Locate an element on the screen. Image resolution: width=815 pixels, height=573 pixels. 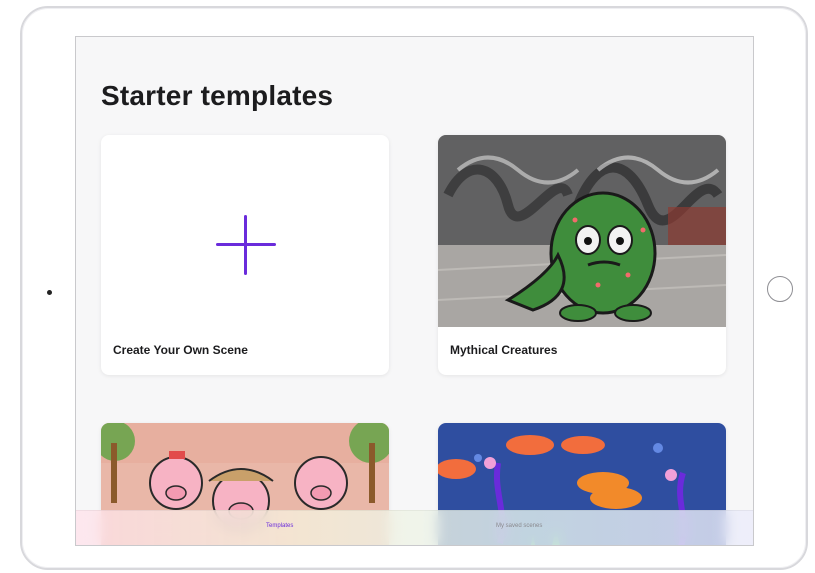
create-scene-card: Create Your Own Scene is located at coordinates (245, 255).